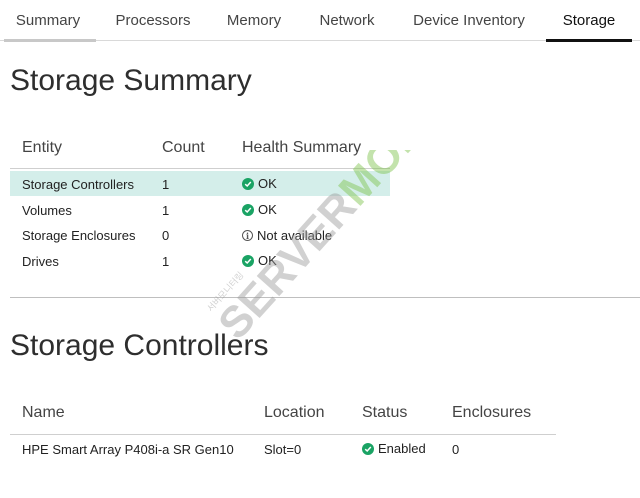 The height and width of the screenshot is (498, 640). I want to click on tab-label: Summary, so click(48, 20).